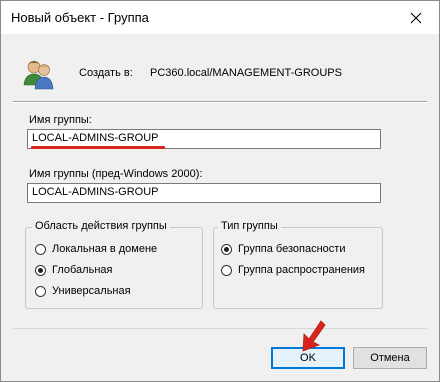 The image size is (440, 382). Describe the element at coordinates (91, 291) in the screenshot. I see `scope-universal-label: Универсальная` at that location.